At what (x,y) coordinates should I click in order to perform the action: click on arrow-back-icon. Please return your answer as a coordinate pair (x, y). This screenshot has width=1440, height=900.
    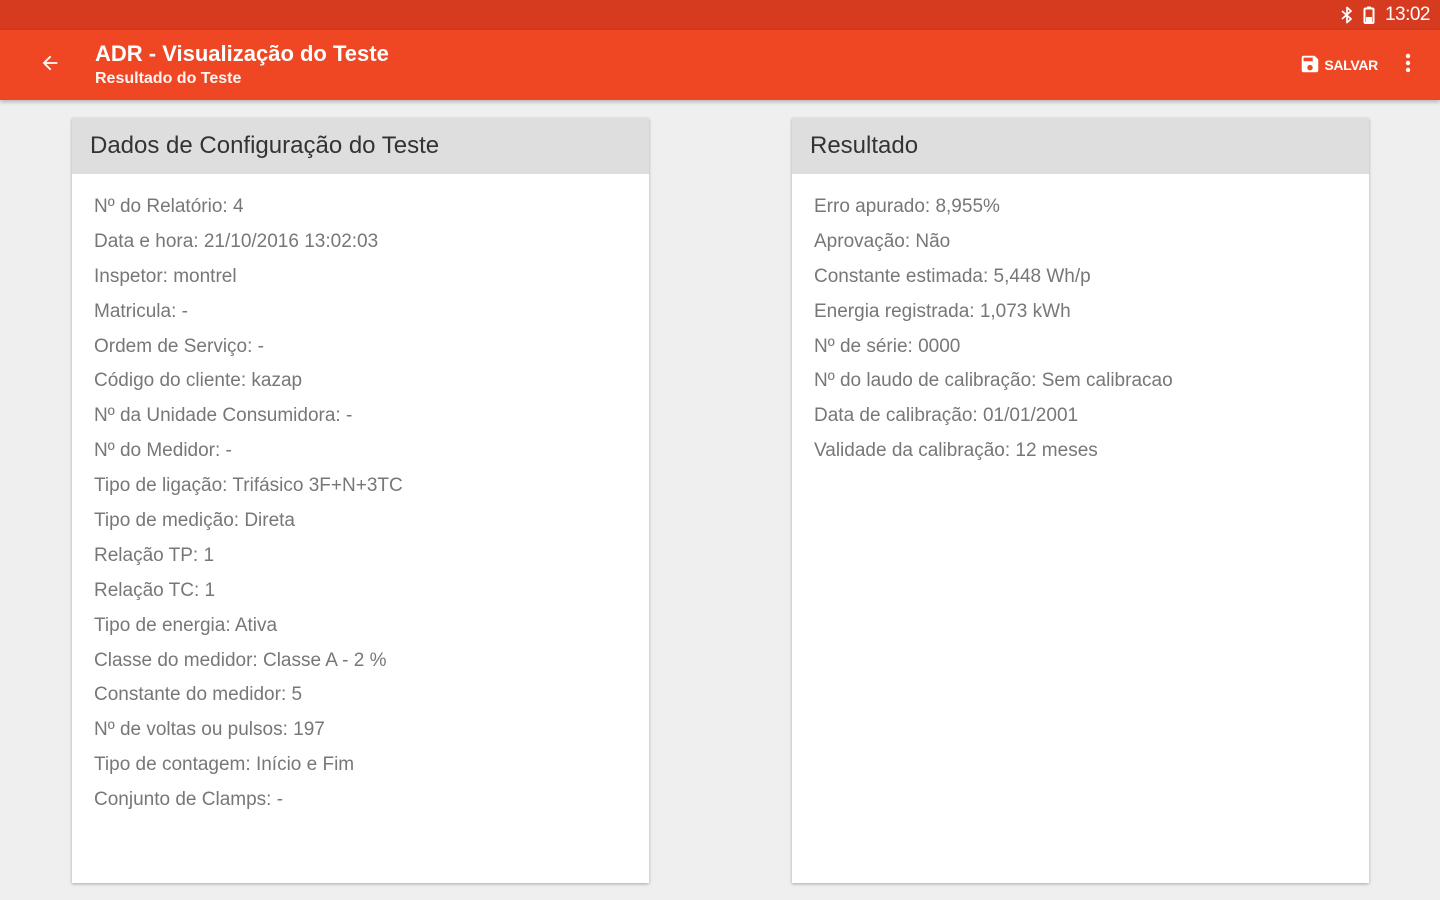
    Looking at the image, I should click on (50, 65).